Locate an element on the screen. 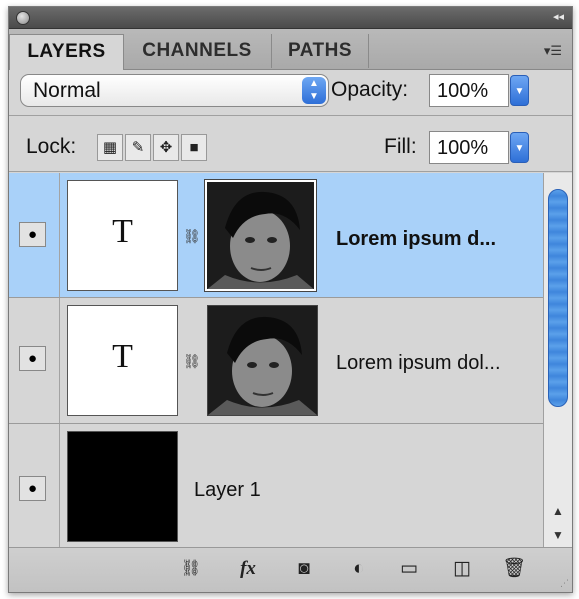  fill-input: 100% is located at coordinates (469, 147).